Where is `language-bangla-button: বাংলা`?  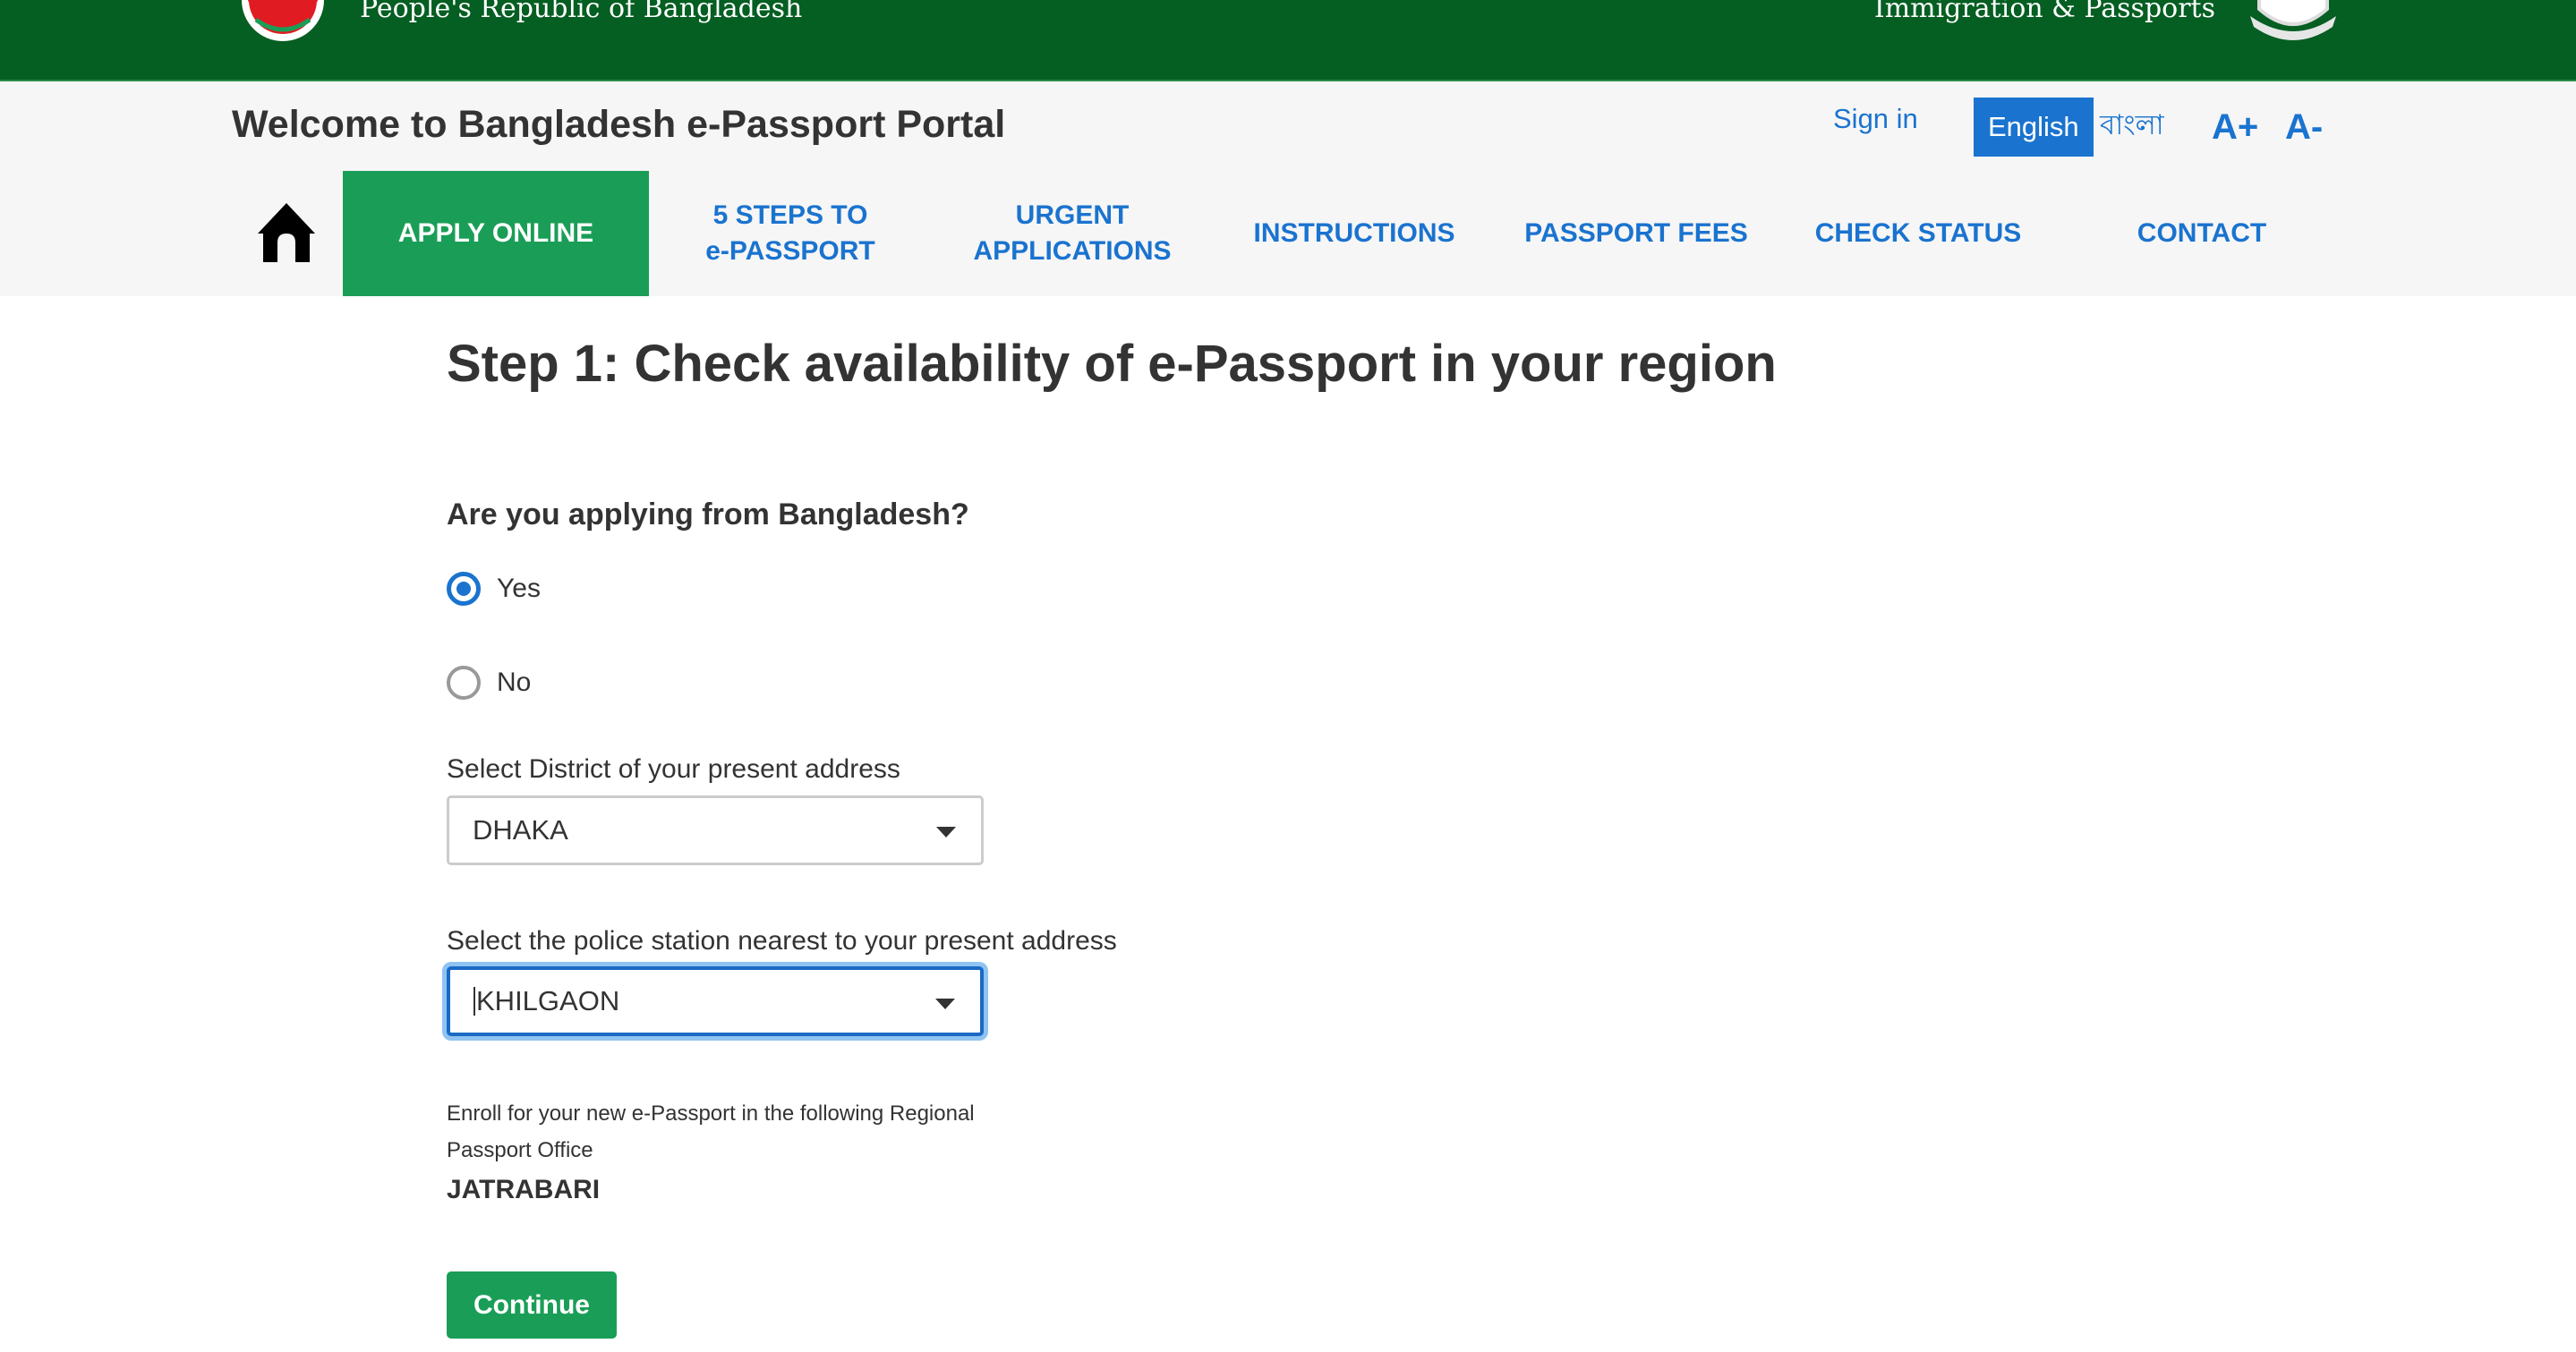 language-bangla-button: বাংলা is located at coordinates (2132, 127).